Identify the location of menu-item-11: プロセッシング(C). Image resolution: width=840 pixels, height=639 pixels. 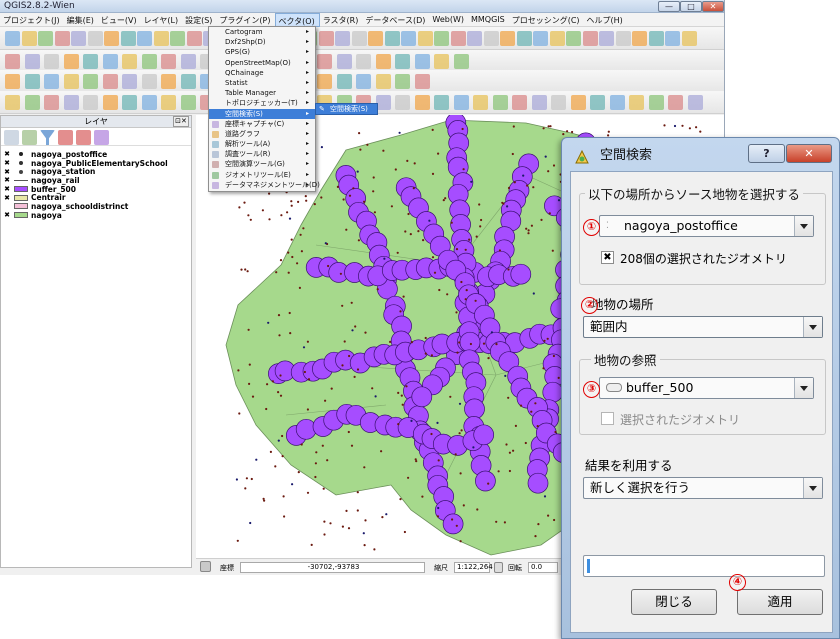
(546, 20).